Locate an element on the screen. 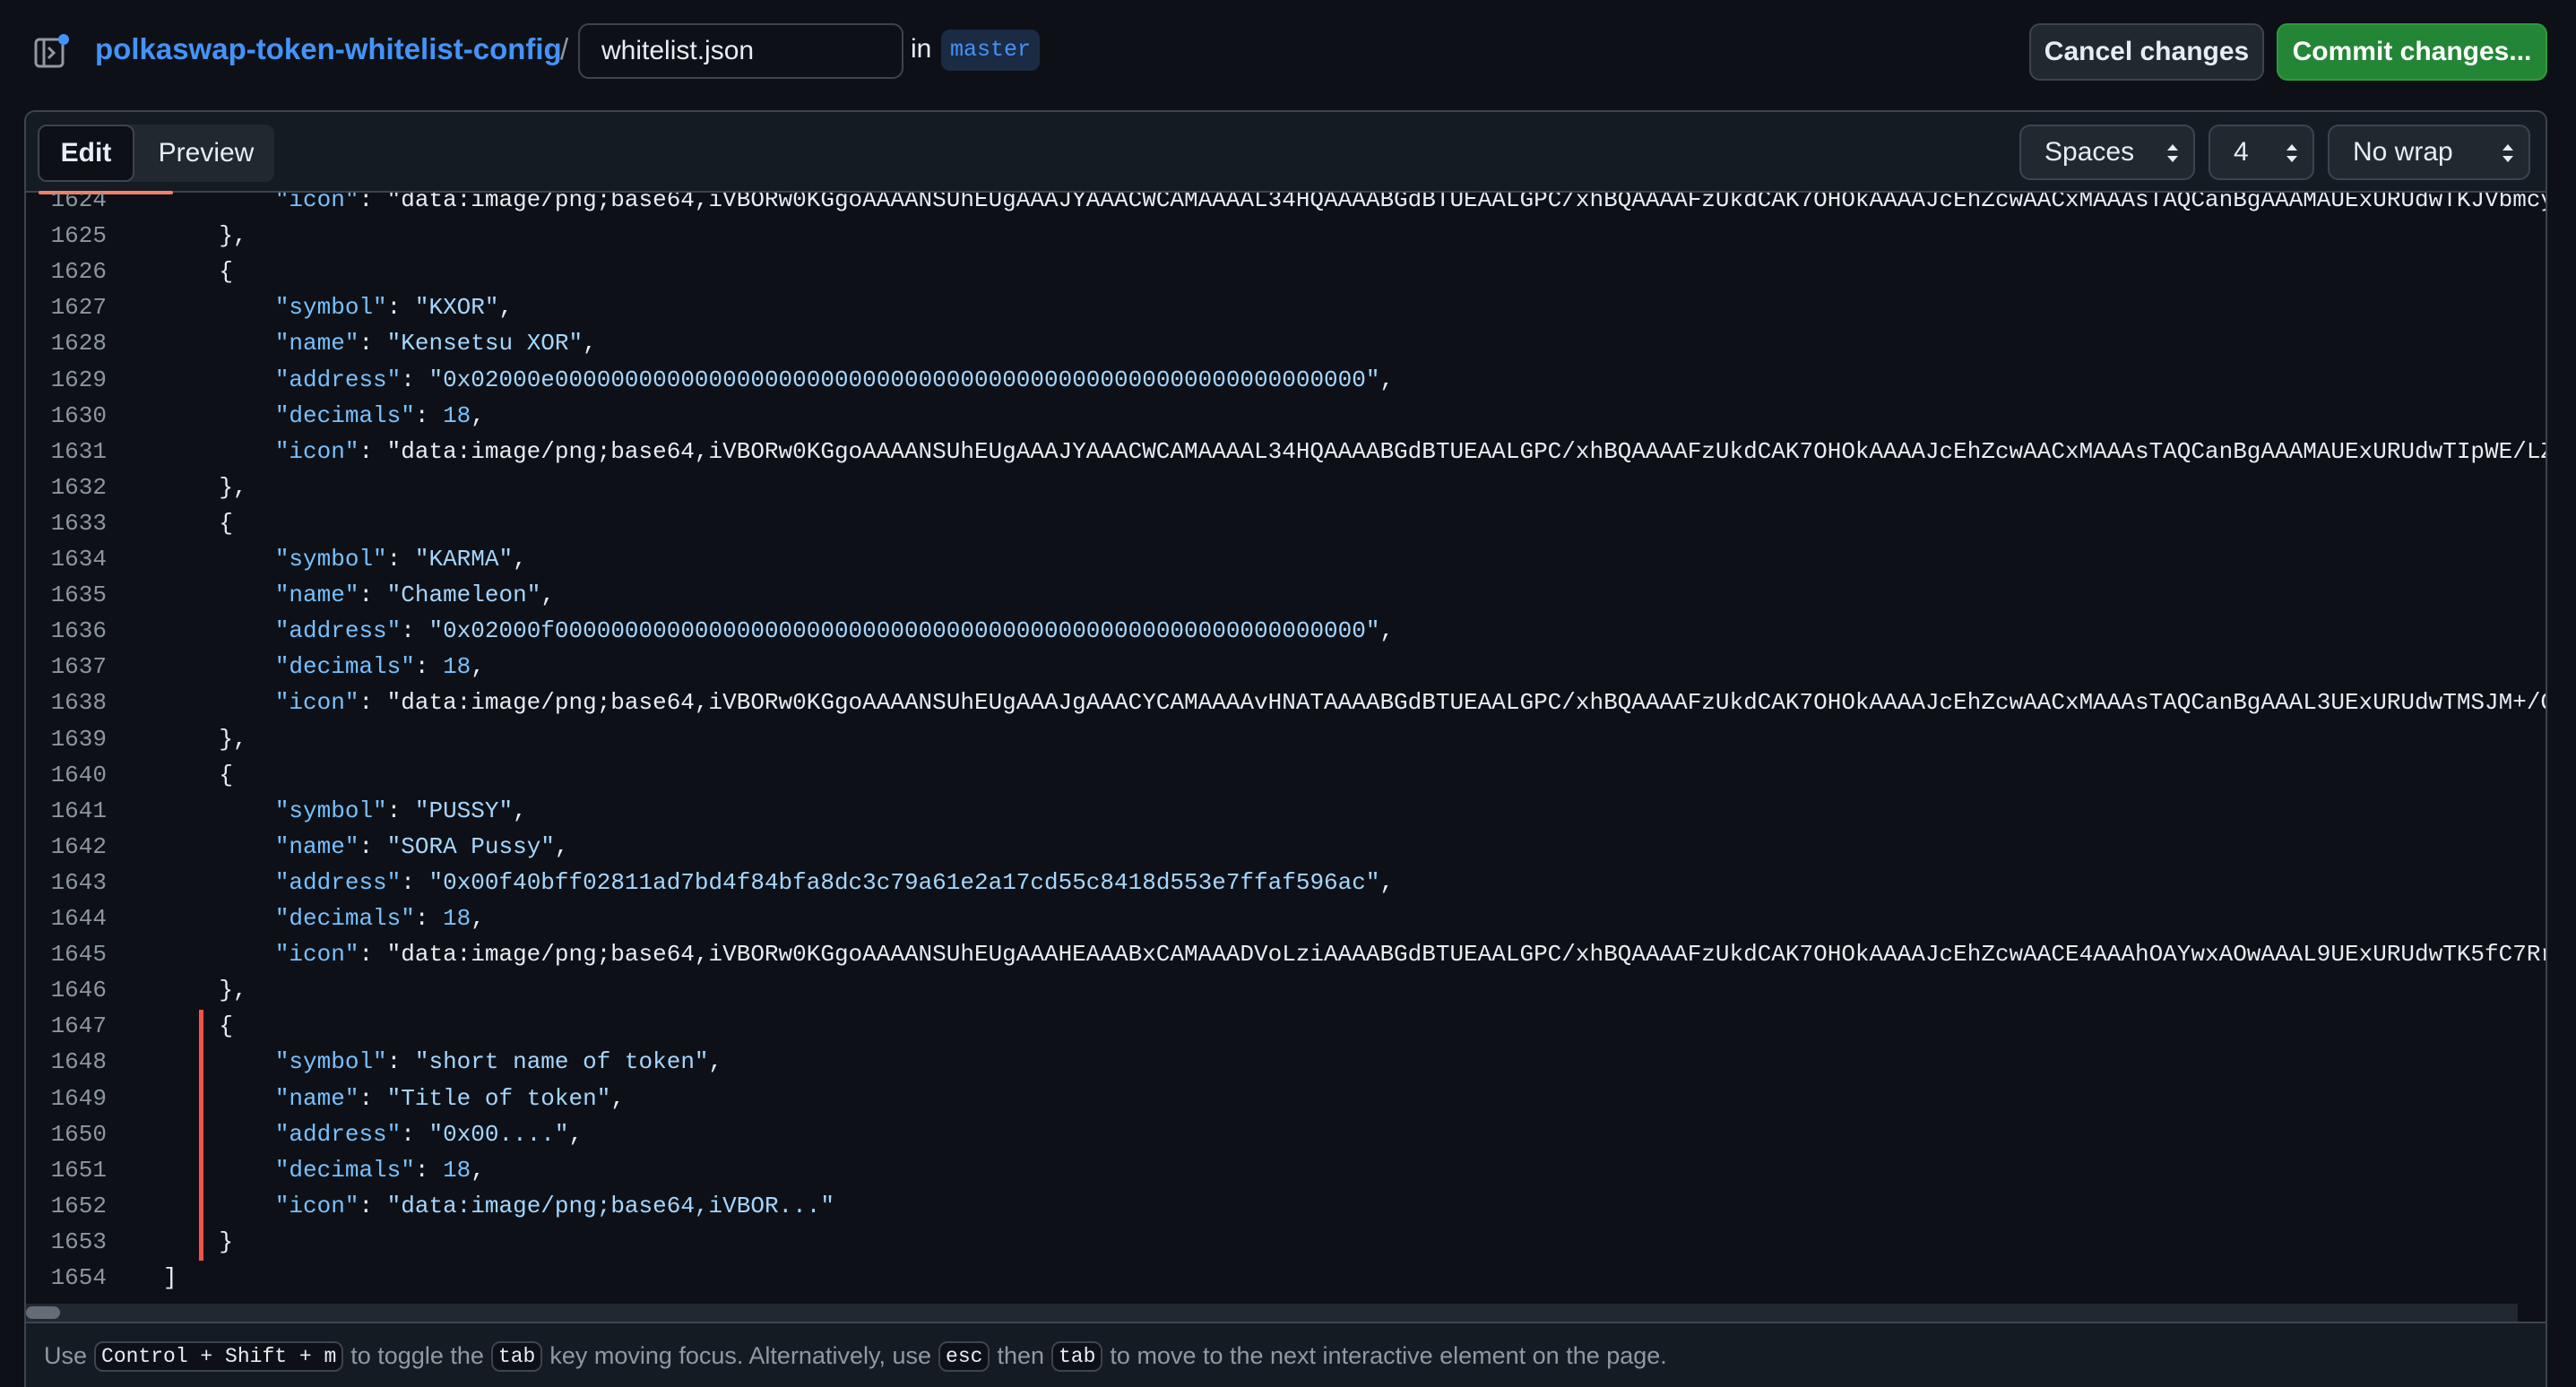 This screenshot has height=1387, width=2576. line-number: 1641 is located at coordinates (78, 810).